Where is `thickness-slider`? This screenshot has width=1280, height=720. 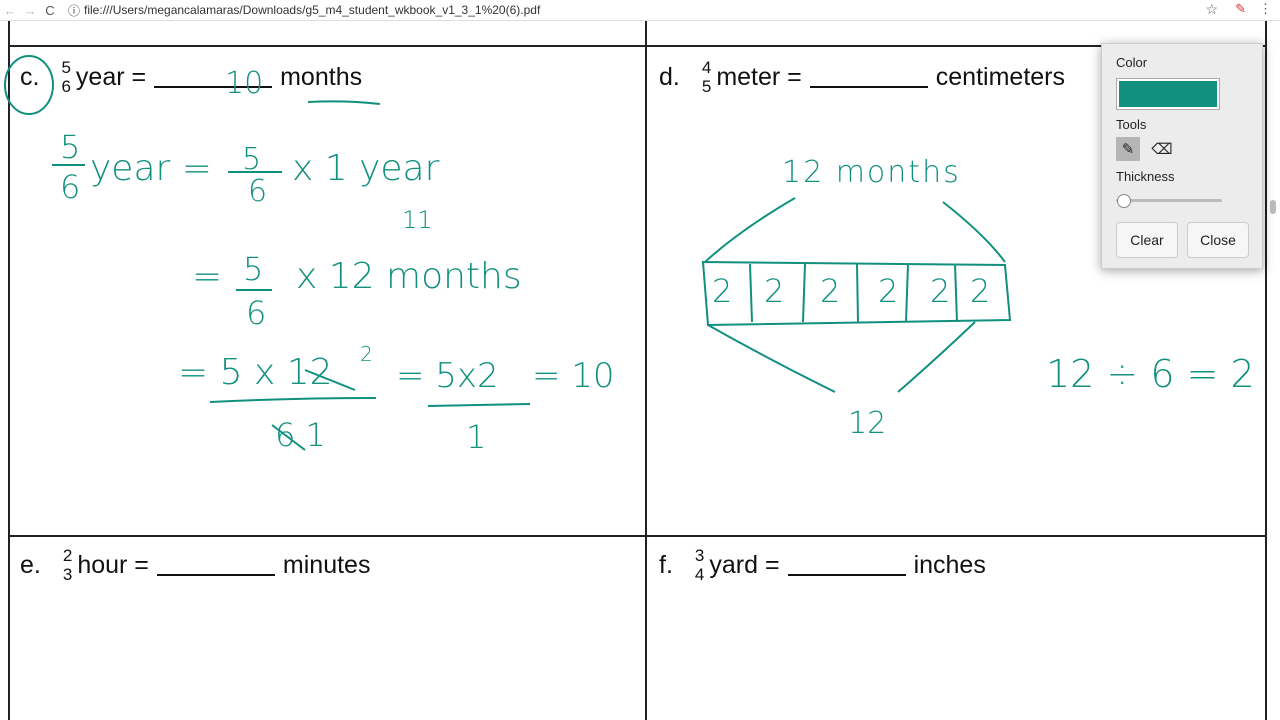 thickness-slider is located at coordinates (1169, 201).